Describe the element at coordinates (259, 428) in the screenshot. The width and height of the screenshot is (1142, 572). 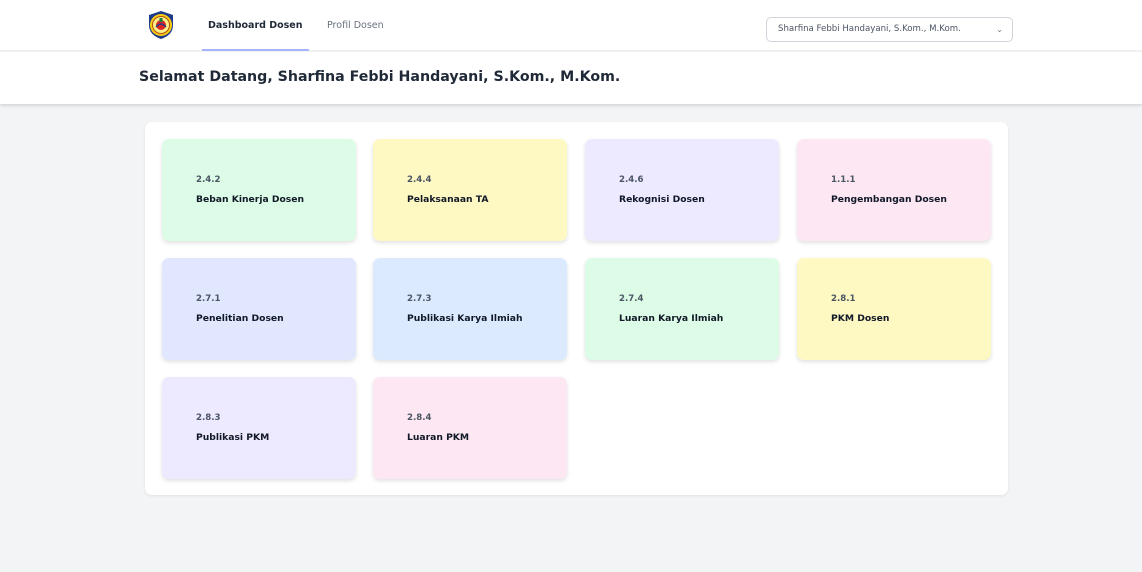
I see `card-2-8-3: 2.8.3 Publikasi PKM` at that location.